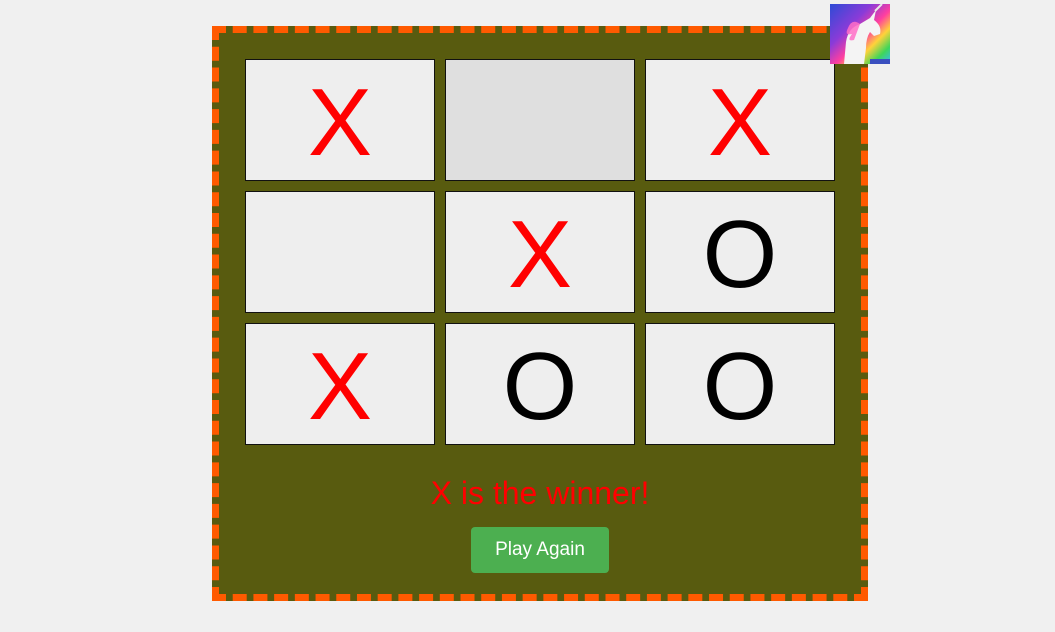 Image resolution: width=1055 pixels, height=632 pixels. I want to click on unicorn-rainbow-image, so click(860, 34).